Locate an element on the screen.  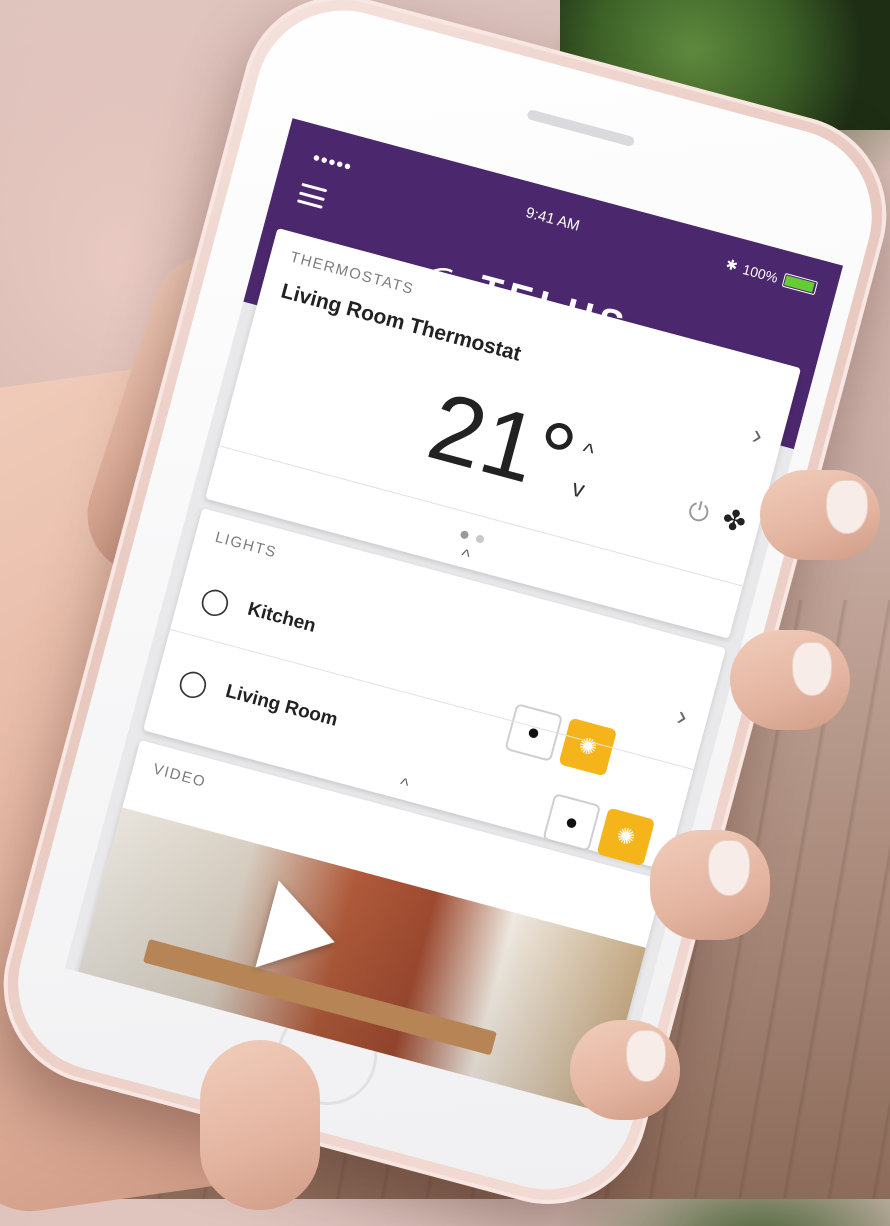
thermostat-chevron-right-icon: › is located at coordinates (757, 435).